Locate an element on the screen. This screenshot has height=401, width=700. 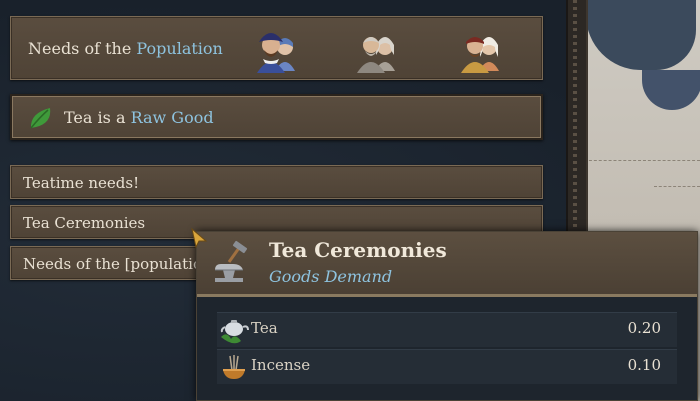
goods-value: 0.20 is located at coordinates (644, 328).